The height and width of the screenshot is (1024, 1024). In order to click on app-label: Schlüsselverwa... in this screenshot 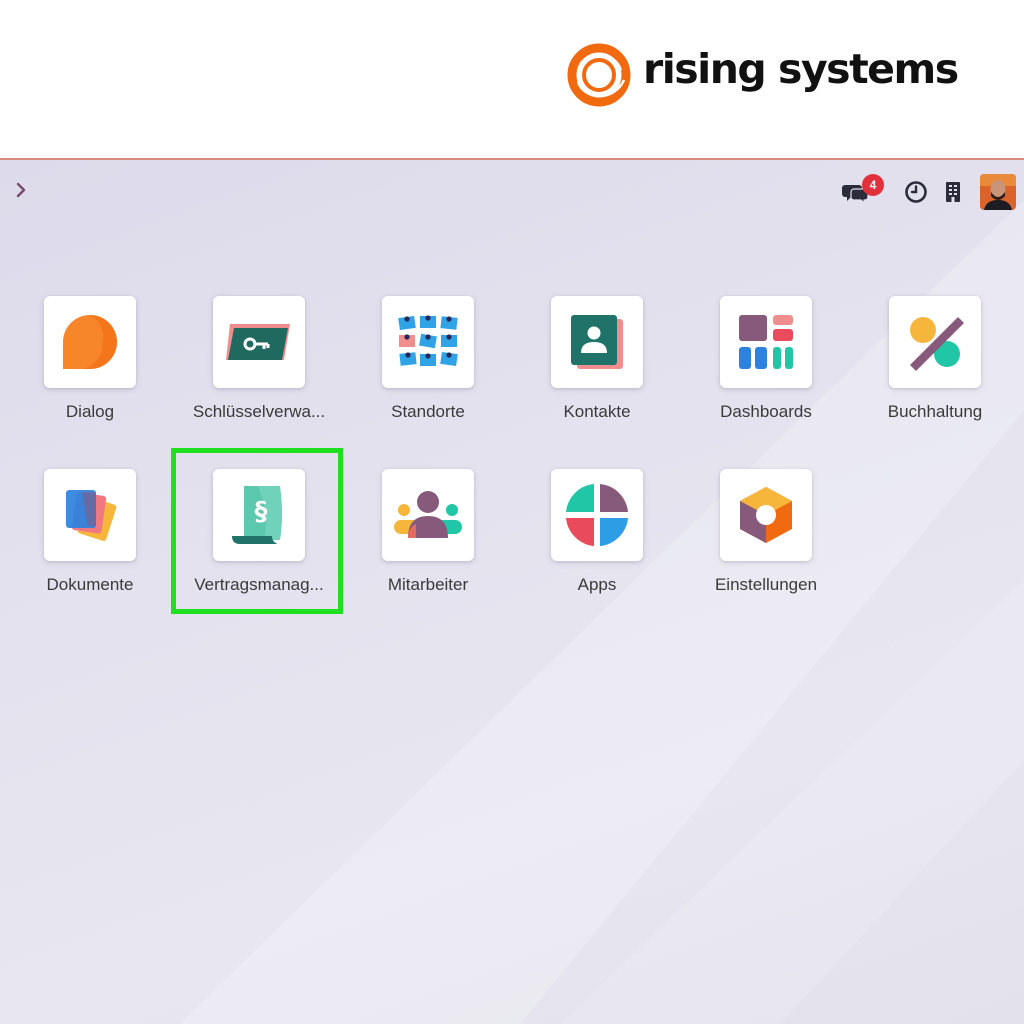, I will do `click(259, 411)`.